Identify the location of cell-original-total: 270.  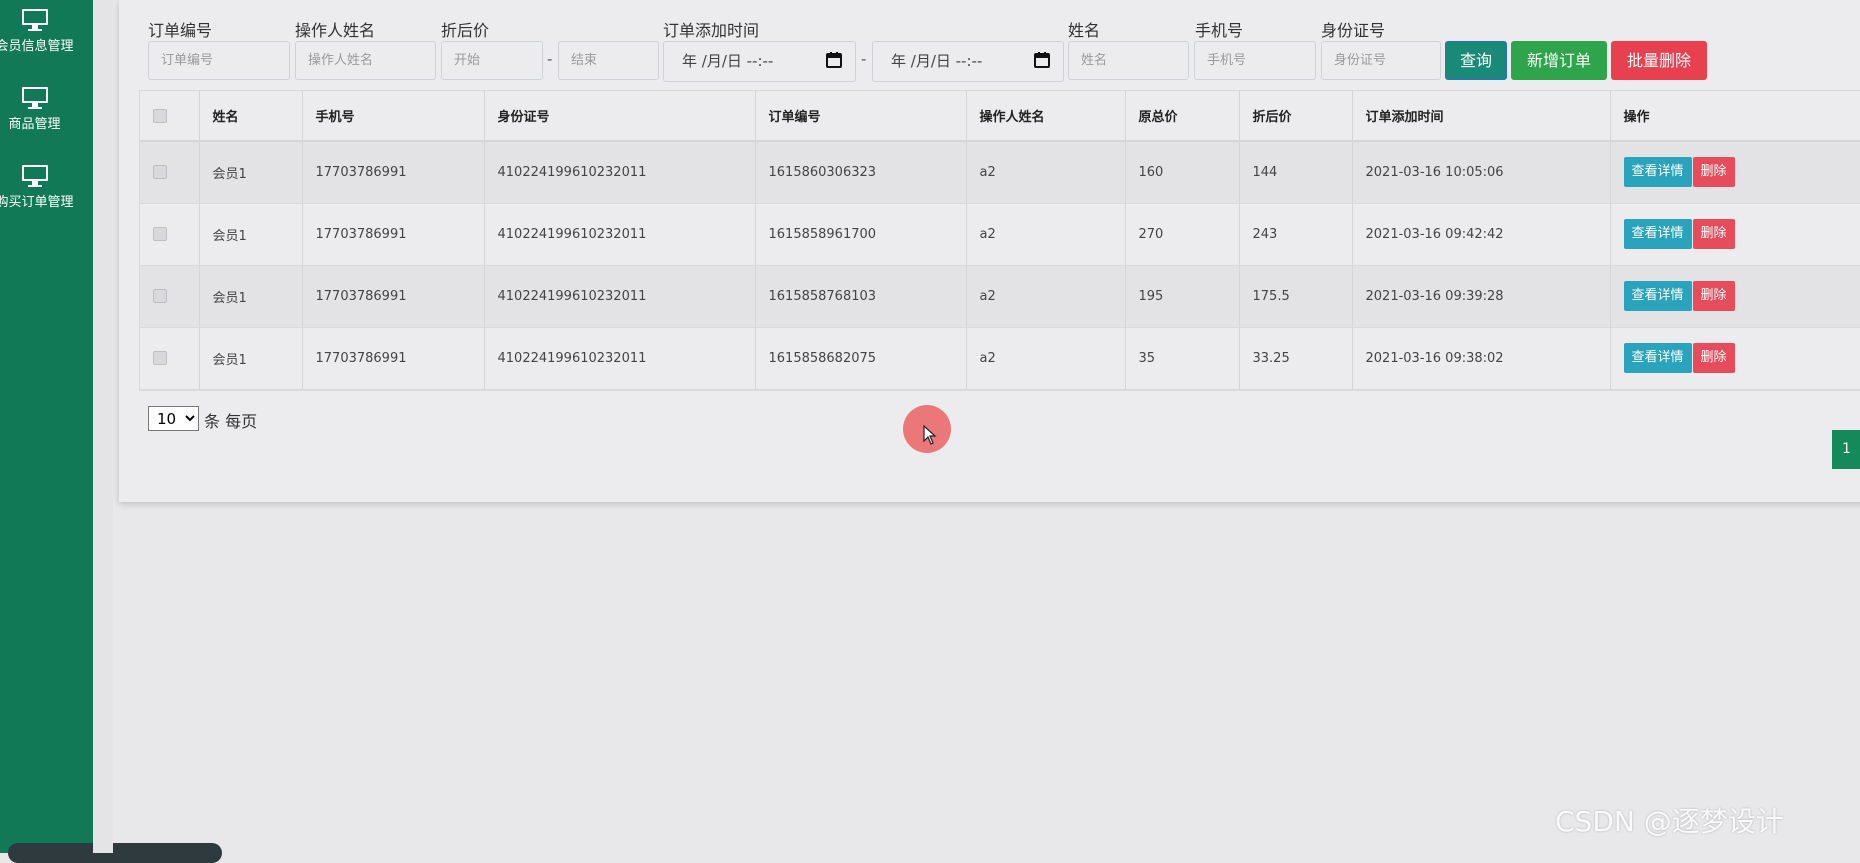
(1182, 234).